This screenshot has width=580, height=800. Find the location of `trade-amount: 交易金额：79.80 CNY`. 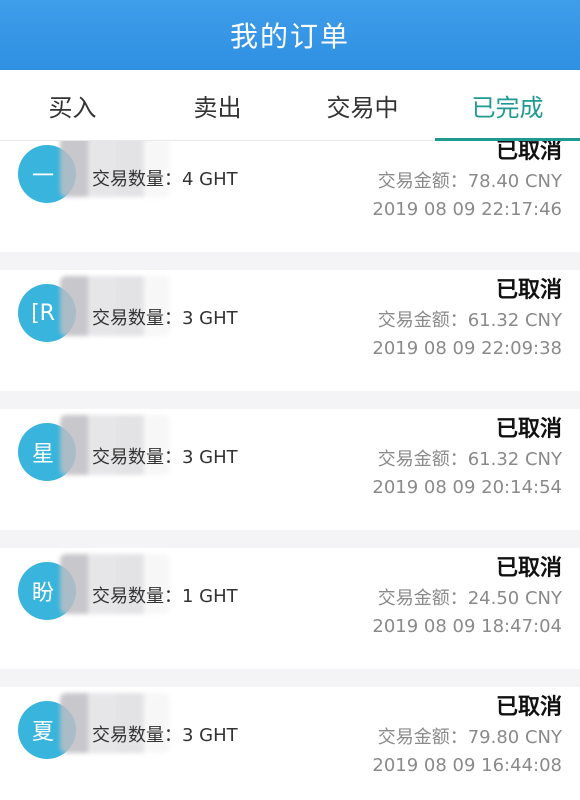

trade-amount: 交易金额：79.80 CNY is located at coordinates (469, 737).